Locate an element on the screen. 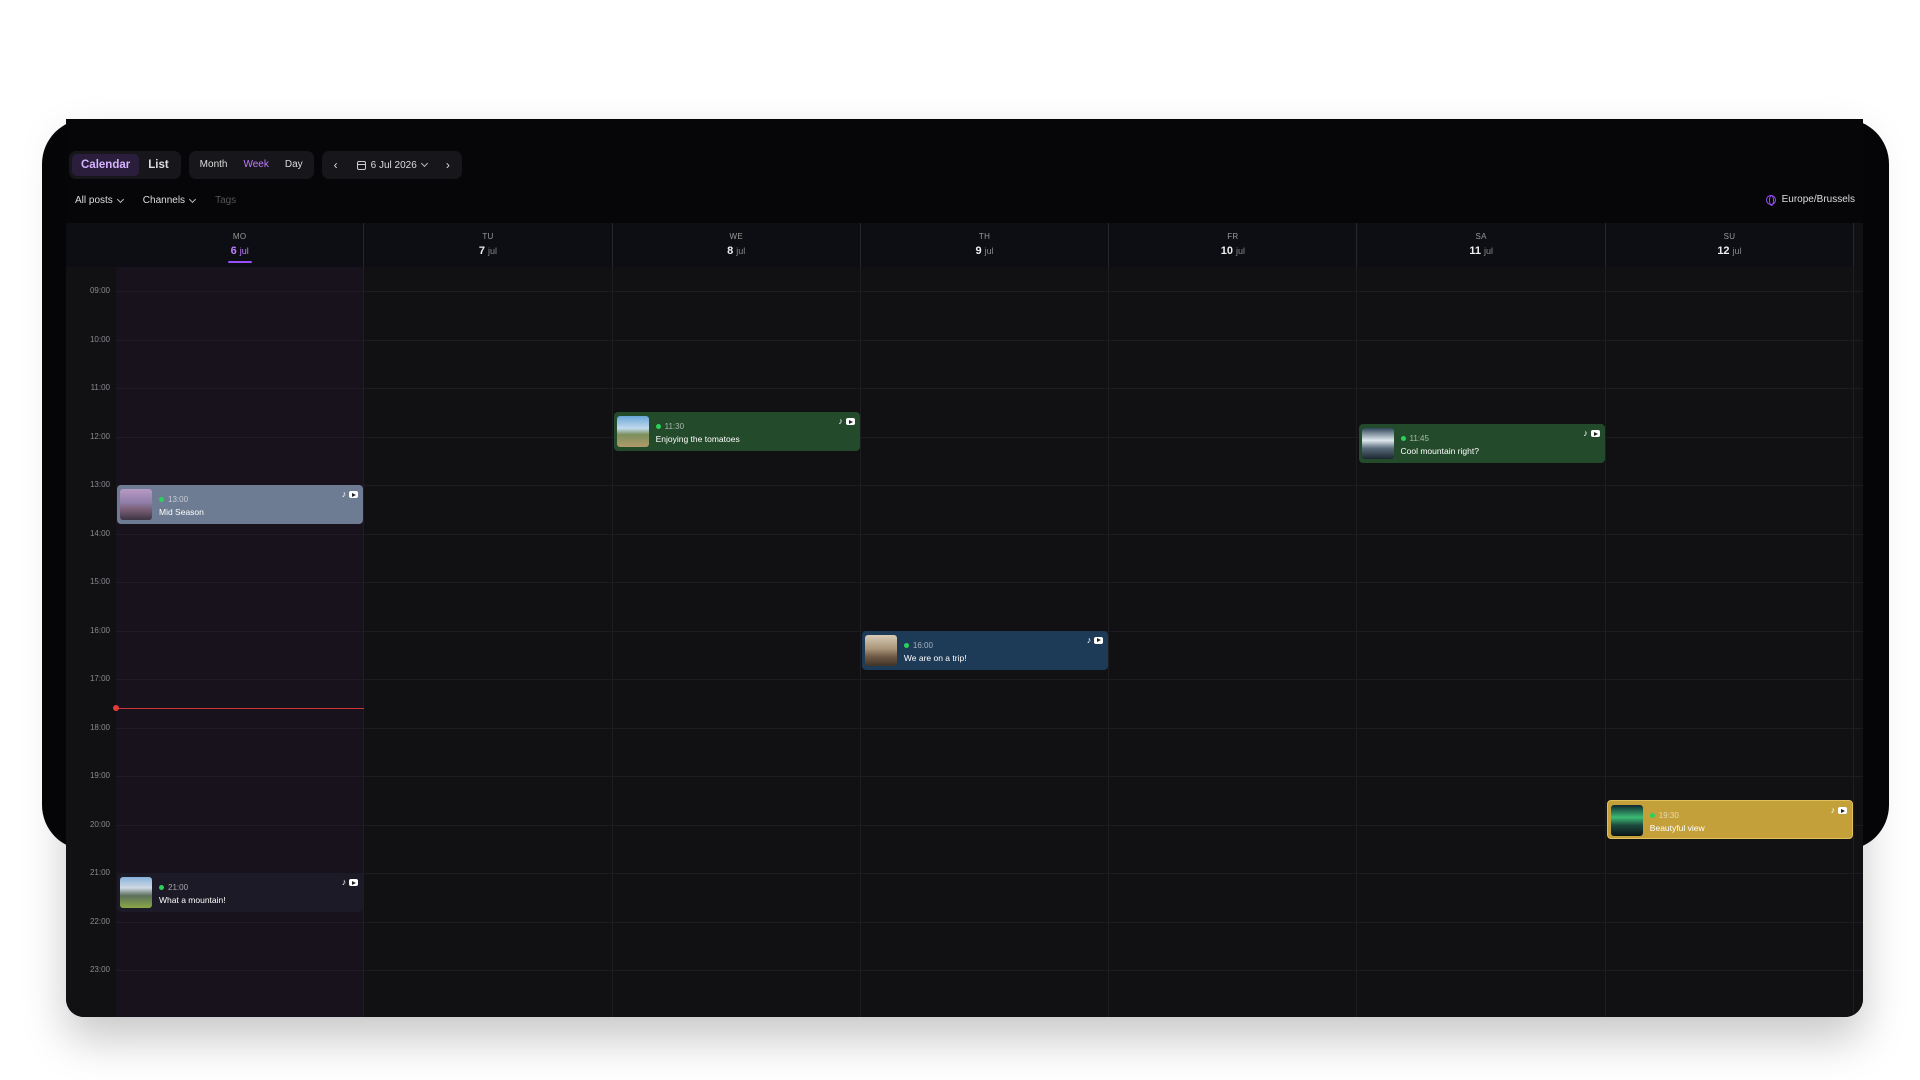 Image resolution: width=1920 pixels, height=1080 pixels. post-time: 11:45 is located at coordinates (1414, 439).